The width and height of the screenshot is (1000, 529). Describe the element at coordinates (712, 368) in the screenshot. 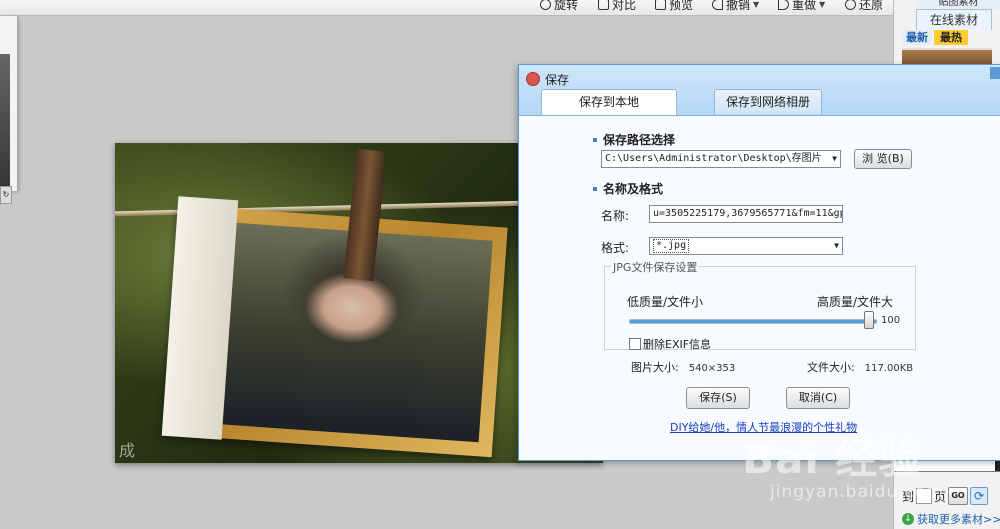

I see `image-size-value: 540×353` at that location.